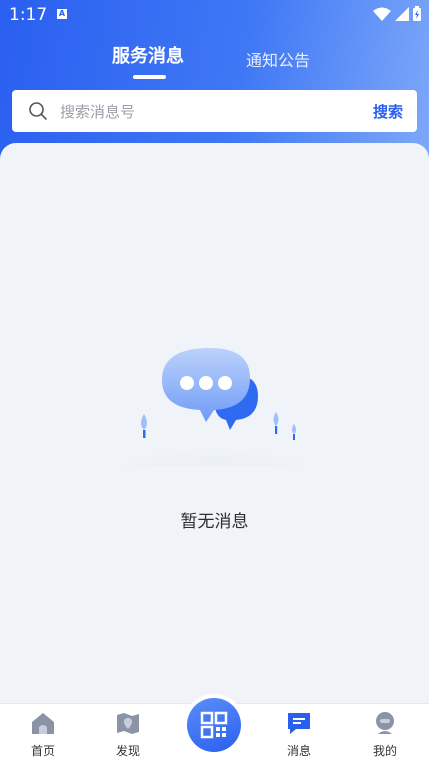  I want to click on app-indicator-icon: A, so click(62, 14).